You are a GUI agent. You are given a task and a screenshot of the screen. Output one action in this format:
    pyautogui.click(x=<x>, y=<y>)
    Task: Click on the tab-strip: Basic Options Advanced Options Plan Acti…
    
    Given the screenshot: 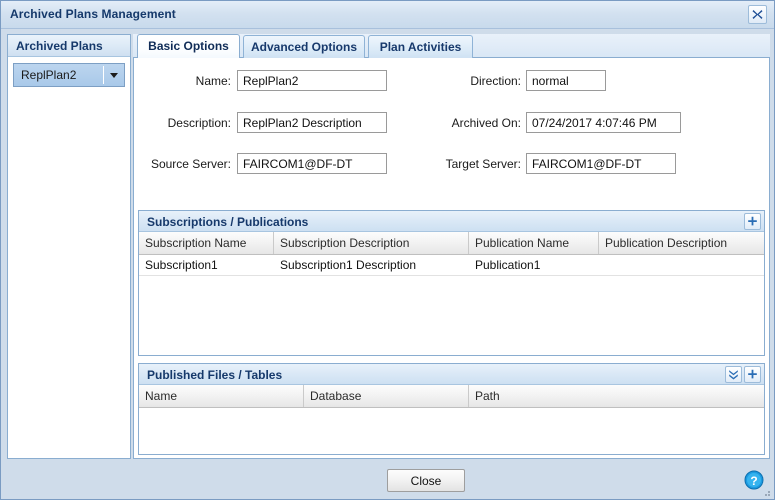 What is the action you would take?
    pyautogui.click(x=451, y=46)
    